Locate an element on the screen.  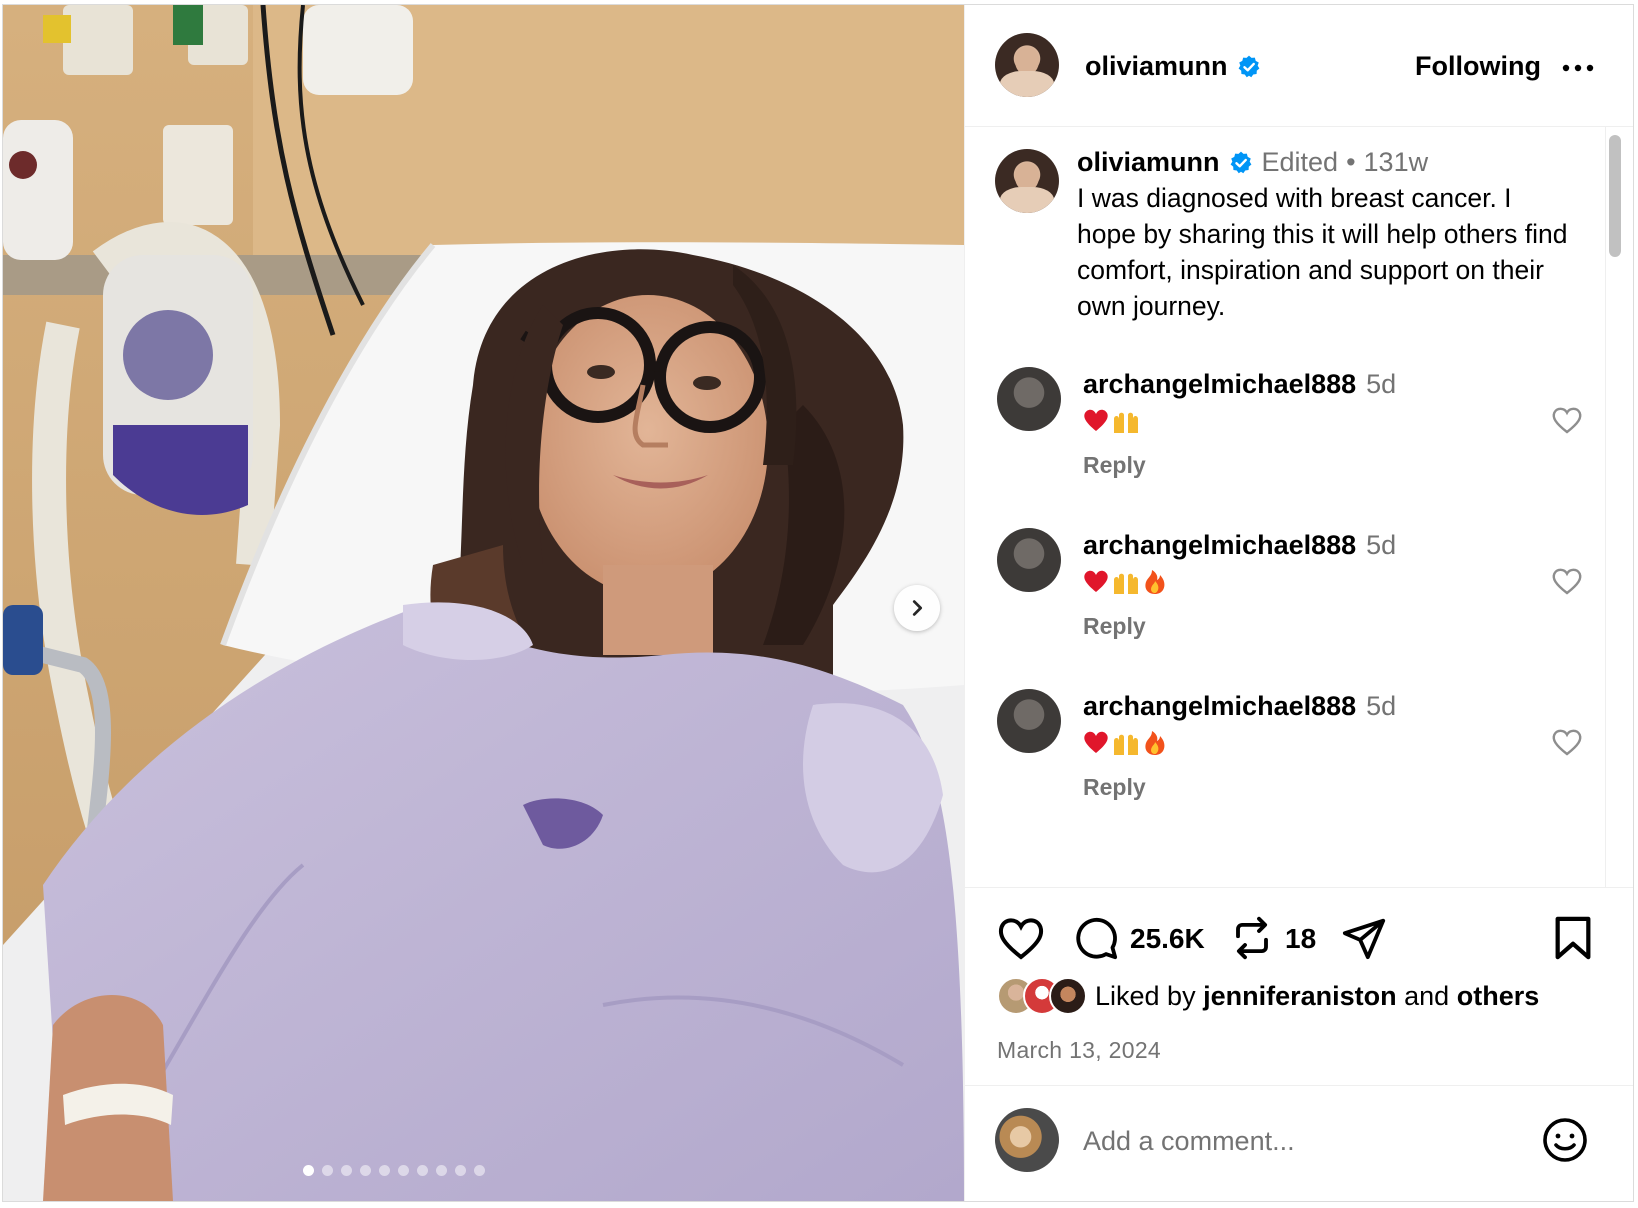
send-icon is located at coordinates (1364, 940).